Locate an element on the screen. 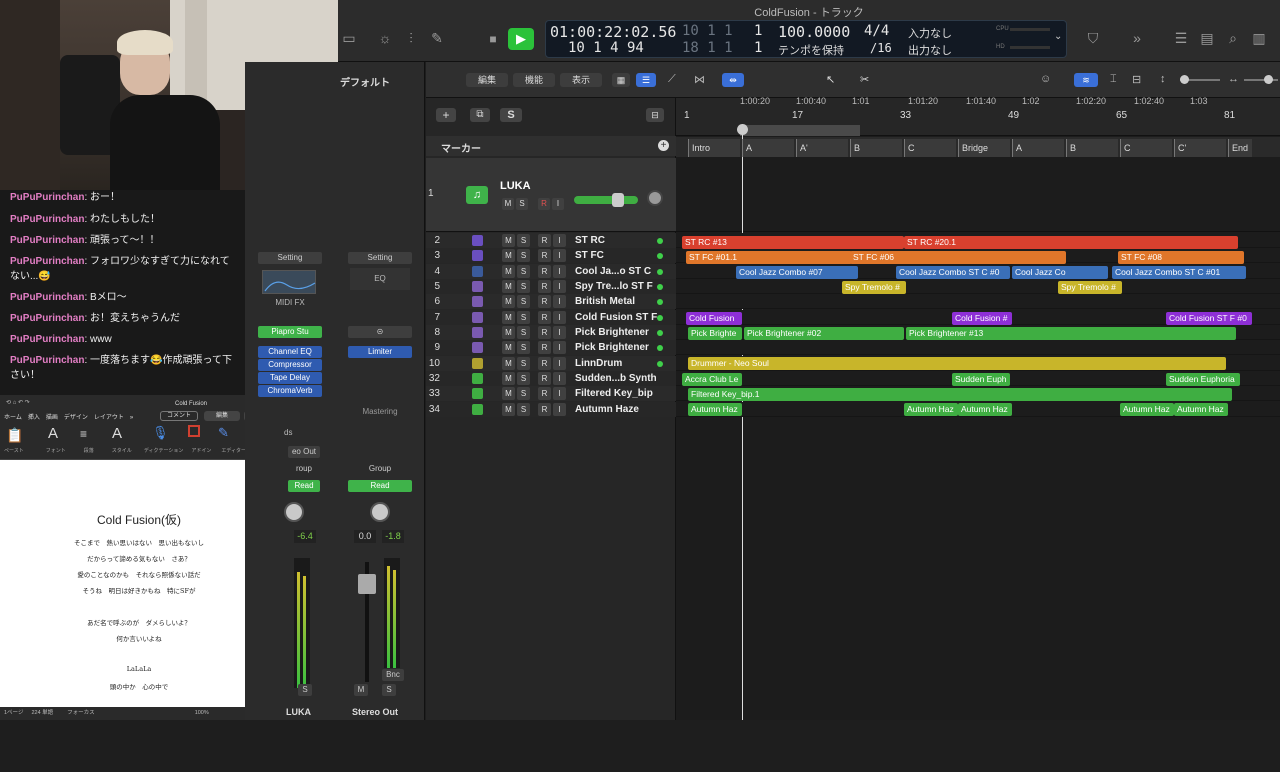 This screenshot has width=1280, height=772. global-solo-button: S is located at coordinates (511, 115).